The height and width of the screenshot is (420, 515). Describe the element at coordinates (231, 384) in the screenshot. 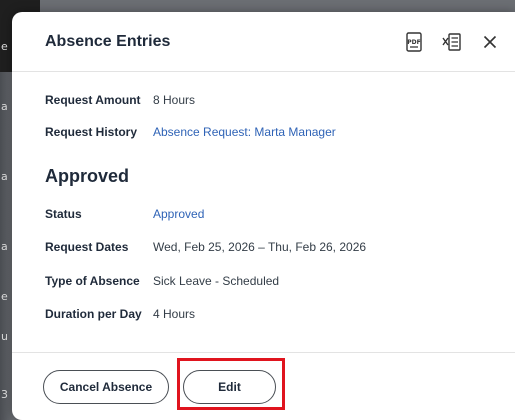

I see `edit-button-highlight` at that location.